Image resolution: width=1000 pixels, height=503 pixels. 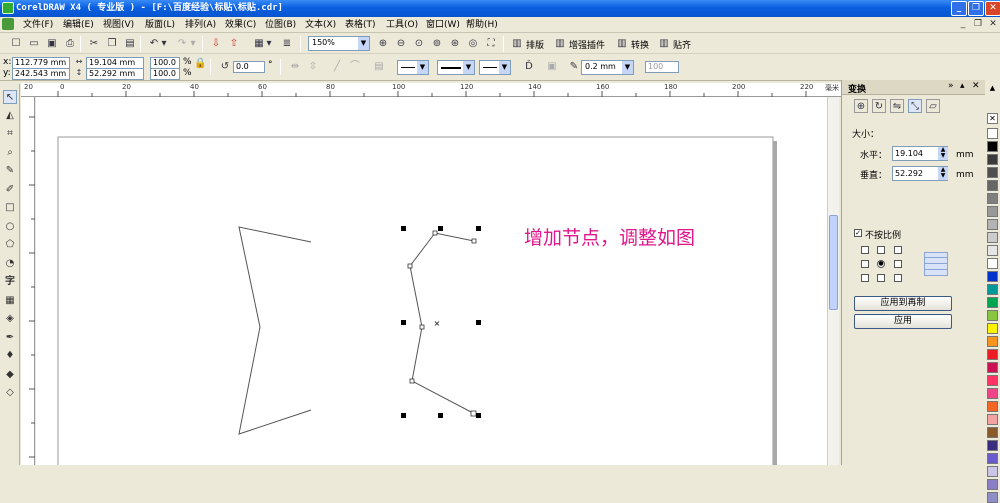 What do you see at coordinates (473, 44) in the screenshot?
I see `zoom-width-icon: ◎` at bounding box center [473, 44].